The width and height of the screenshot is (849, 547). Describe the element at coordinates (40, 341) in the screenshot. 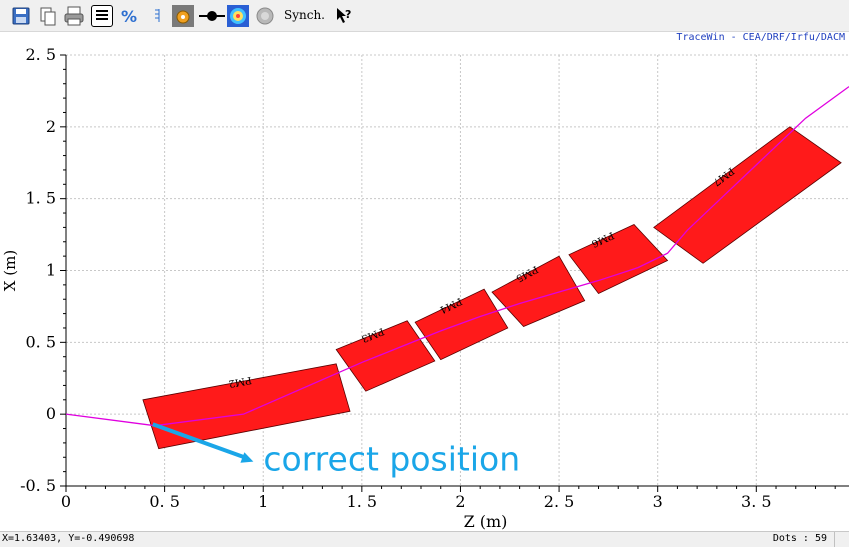

I see `y-tick-label: 0. 5` at that location.